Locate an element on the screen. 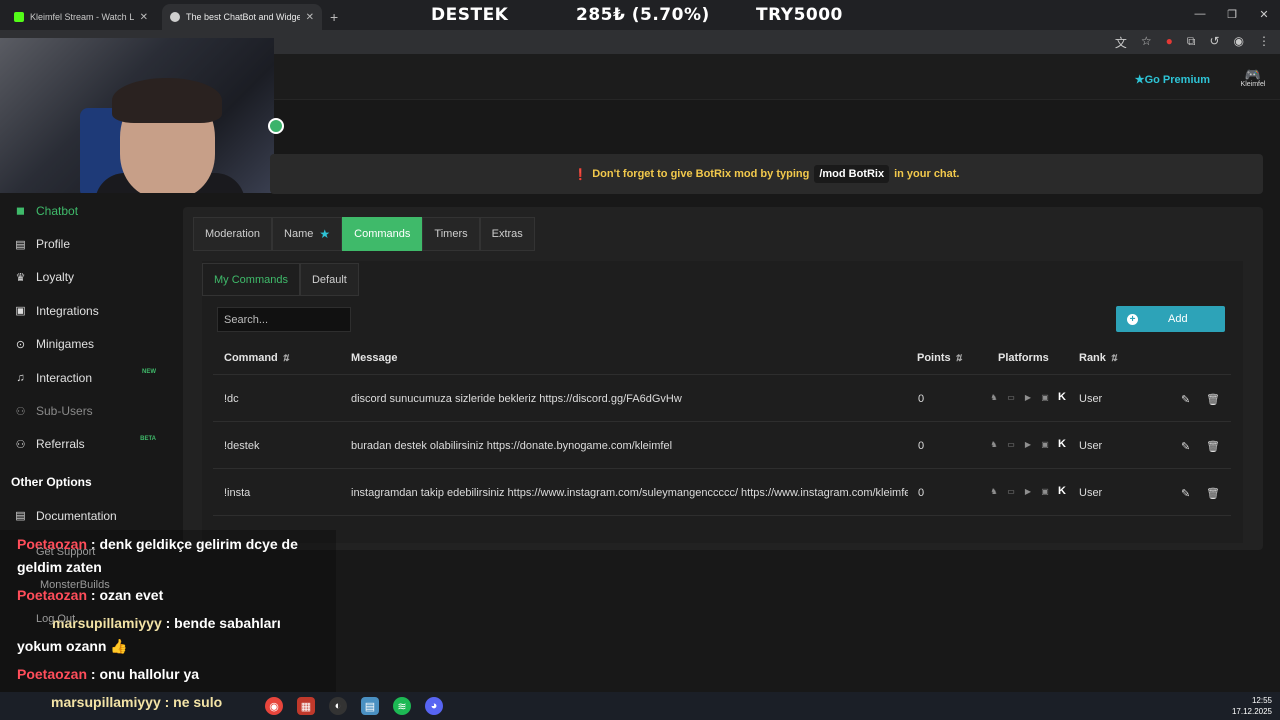 This screenshot has width=1280, height=720. plus-circle-icon: + is located at coordinates (1132, 319).